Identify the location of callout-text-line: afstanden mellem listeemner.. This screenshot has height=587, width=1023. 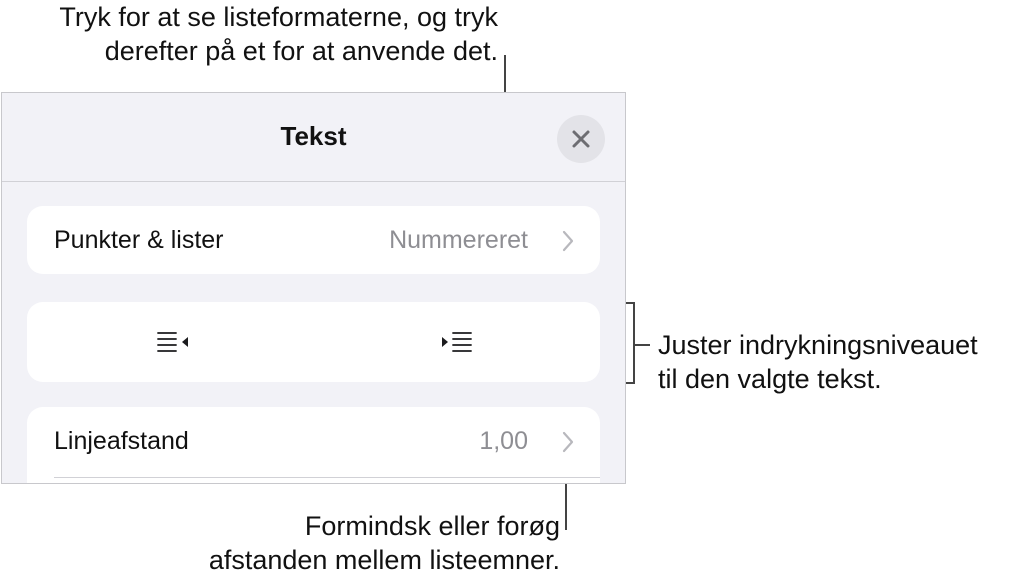
(384, 560).